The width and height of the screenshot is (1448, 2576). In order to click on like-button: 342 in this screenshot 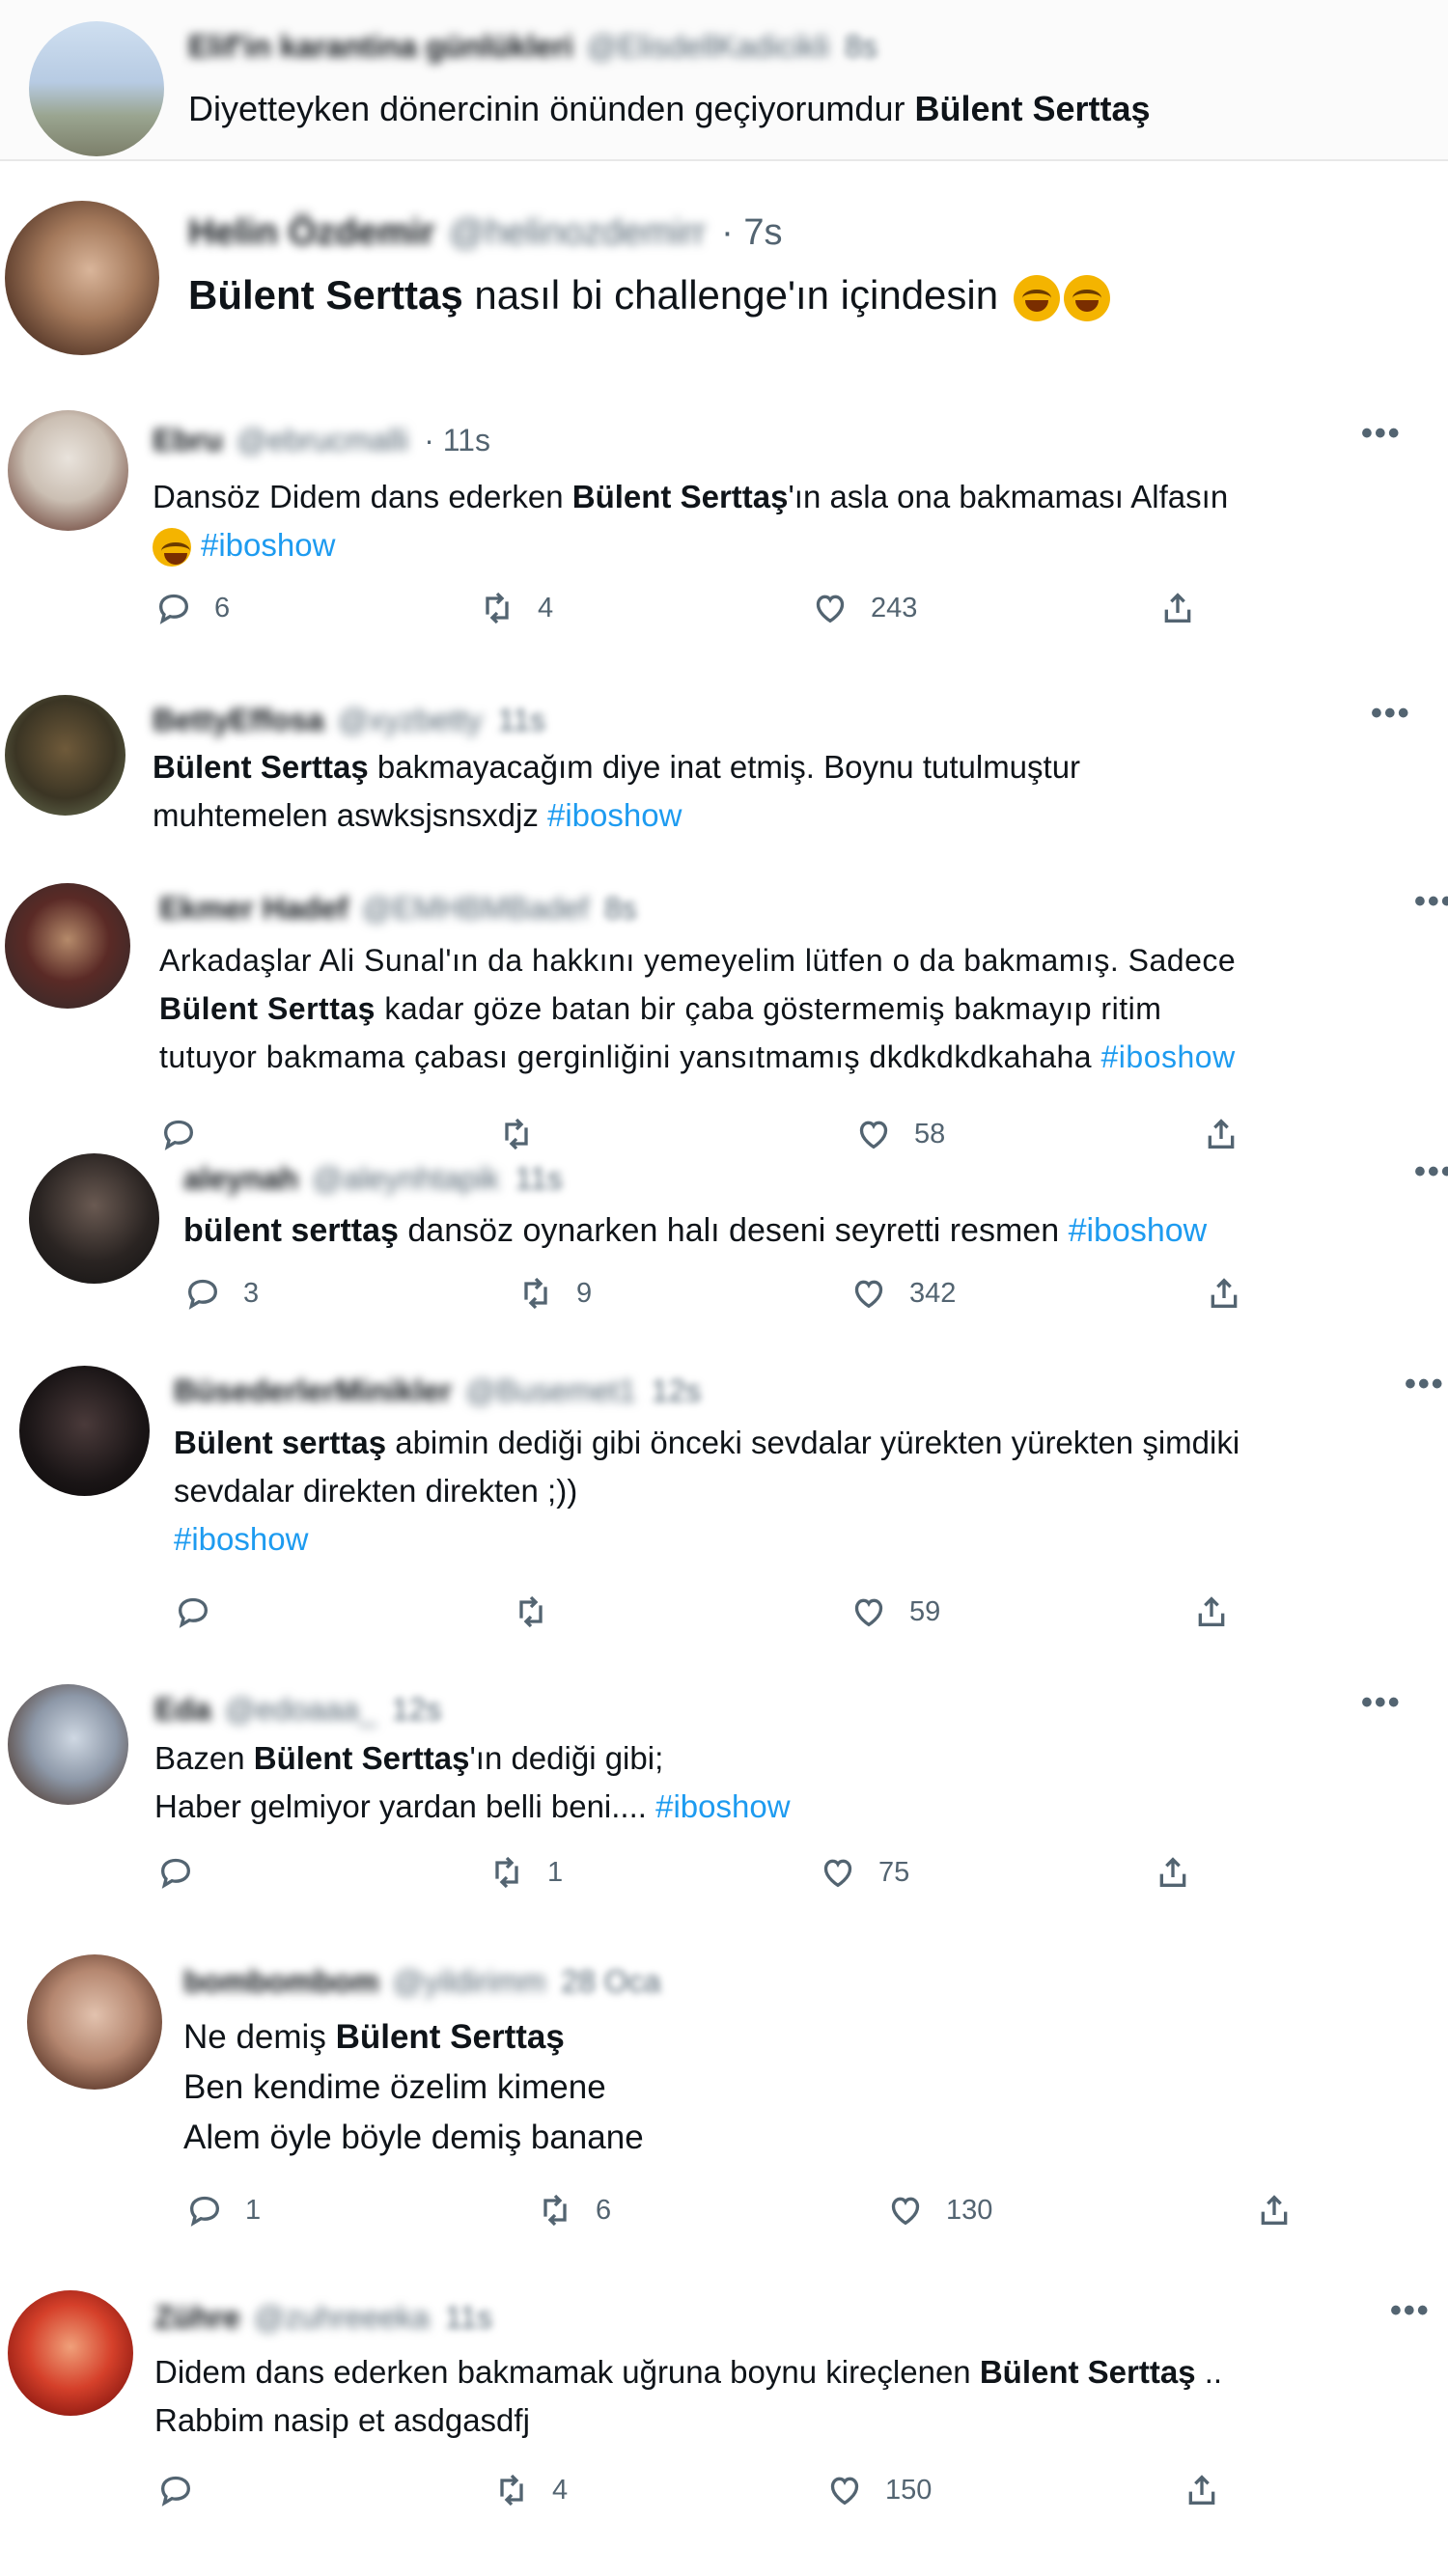, I will do `click(903, 1293)`.